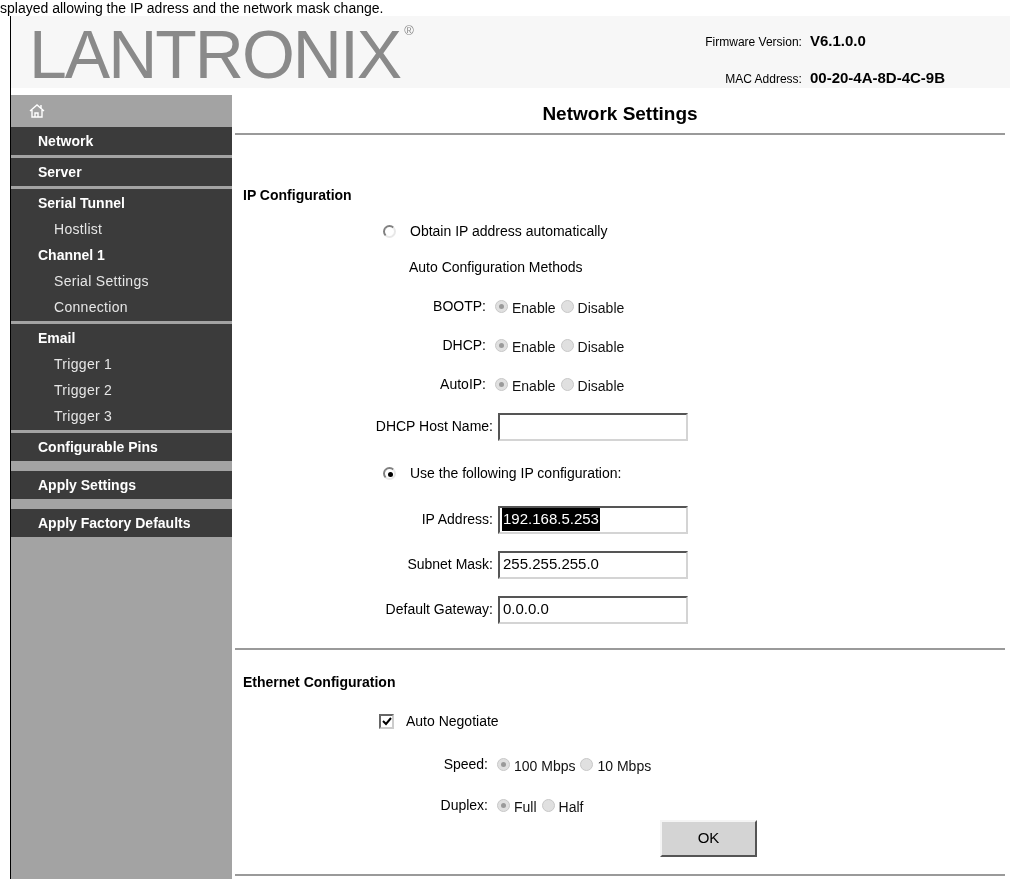 This screenshot has height=879, width=1010. What do you see at coordinates (593, 564) in the screenshot?
I see `input-field: 255.255.255.0` at bounding box center [593, 564].